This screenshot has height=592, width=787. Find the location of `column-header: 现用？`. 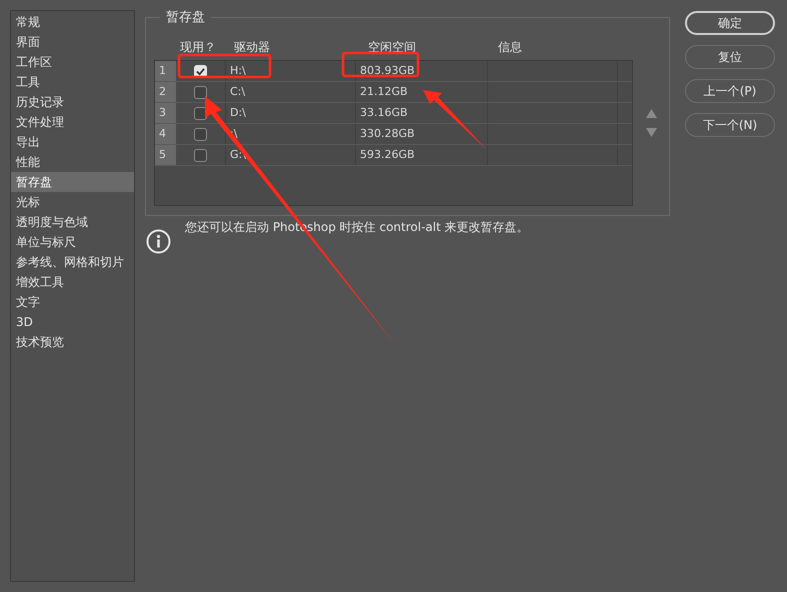

column-header: 现用？ is located at coordinates (198, 47).